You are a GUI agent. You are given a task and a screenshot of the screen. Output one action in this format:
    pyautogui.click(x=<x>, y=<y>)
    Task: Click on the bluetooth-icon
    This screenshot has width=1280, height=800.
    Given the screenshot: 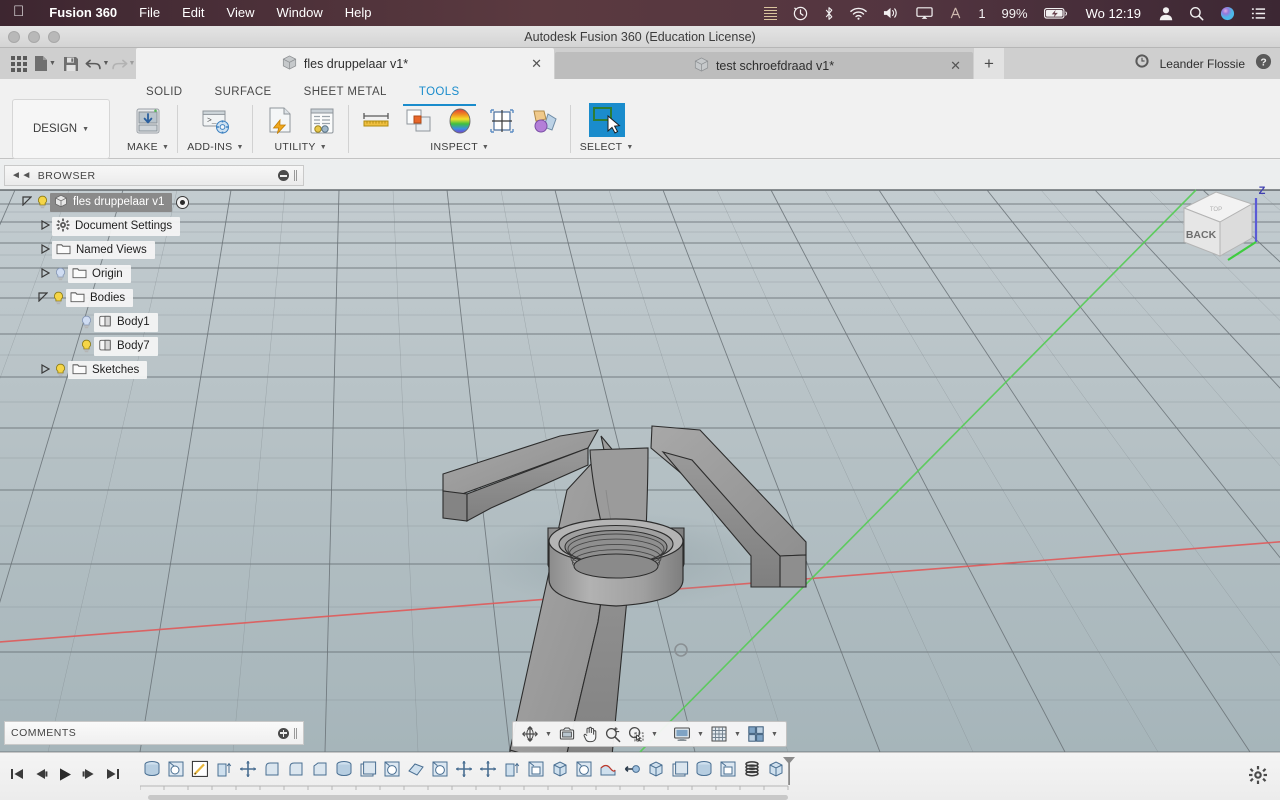 What is the action you would take?
    pyautogui.click(x=829, y=13)
    